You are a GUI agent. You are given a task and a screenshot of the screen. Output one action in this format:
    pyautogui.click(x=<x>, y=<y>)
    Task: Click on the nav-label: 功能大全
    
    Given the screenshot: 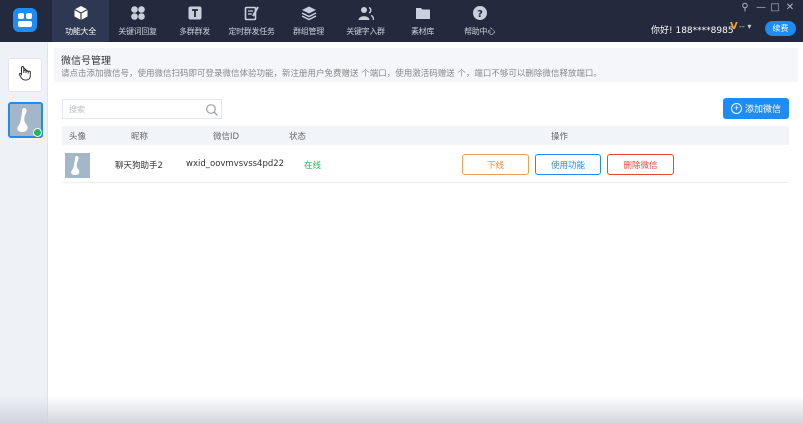 What is the action you would take?
    pyautogui.click(x=80, y=31)
    